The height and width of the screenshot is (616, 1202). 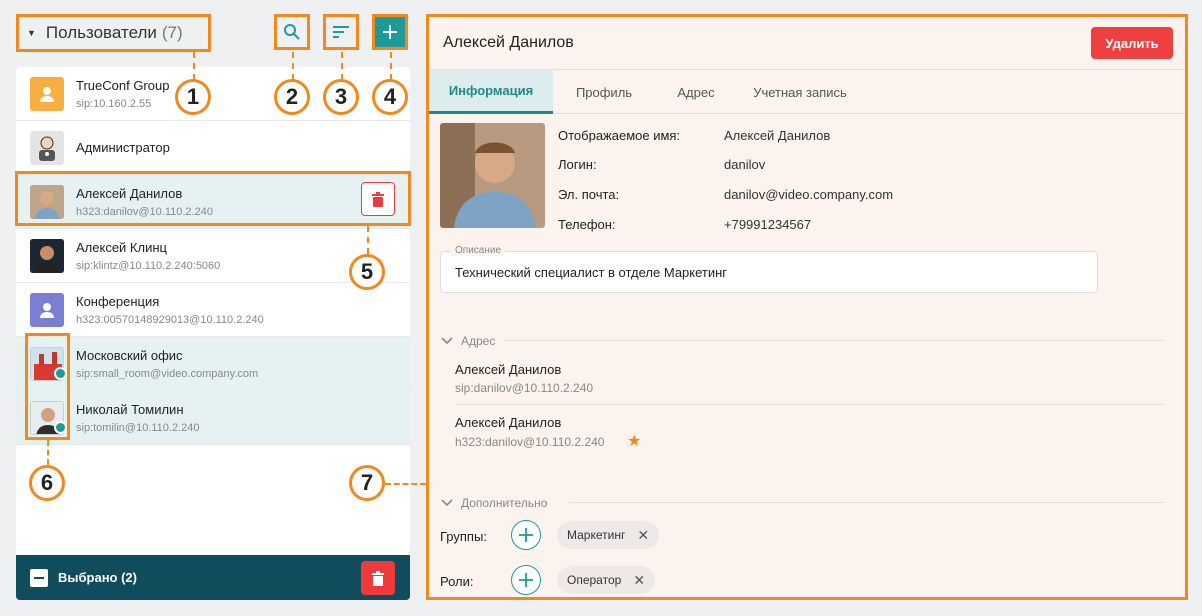 What do you see at coordinates (341, 97) in the screenshot?
I see `callout-3: 3` at bounding box center [341, 97].